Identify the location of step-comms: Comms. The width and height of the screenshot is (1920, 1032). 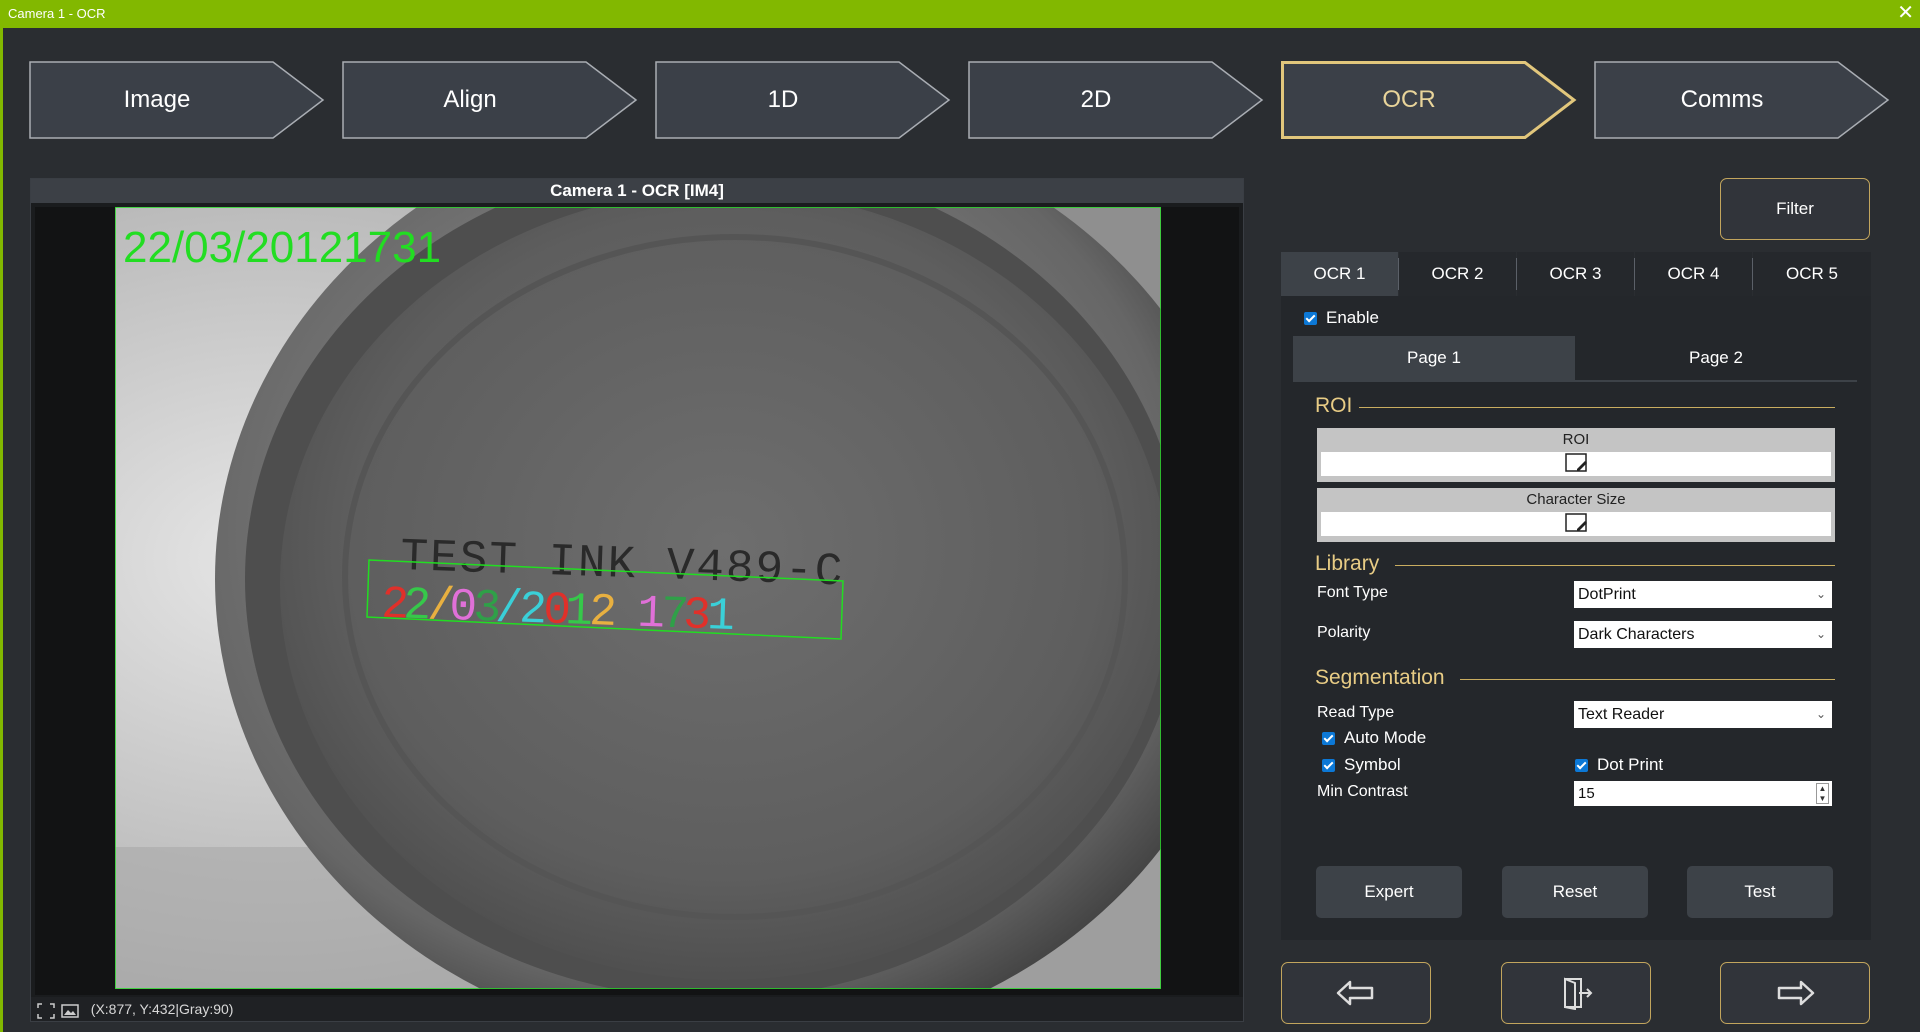
(1742, 100).